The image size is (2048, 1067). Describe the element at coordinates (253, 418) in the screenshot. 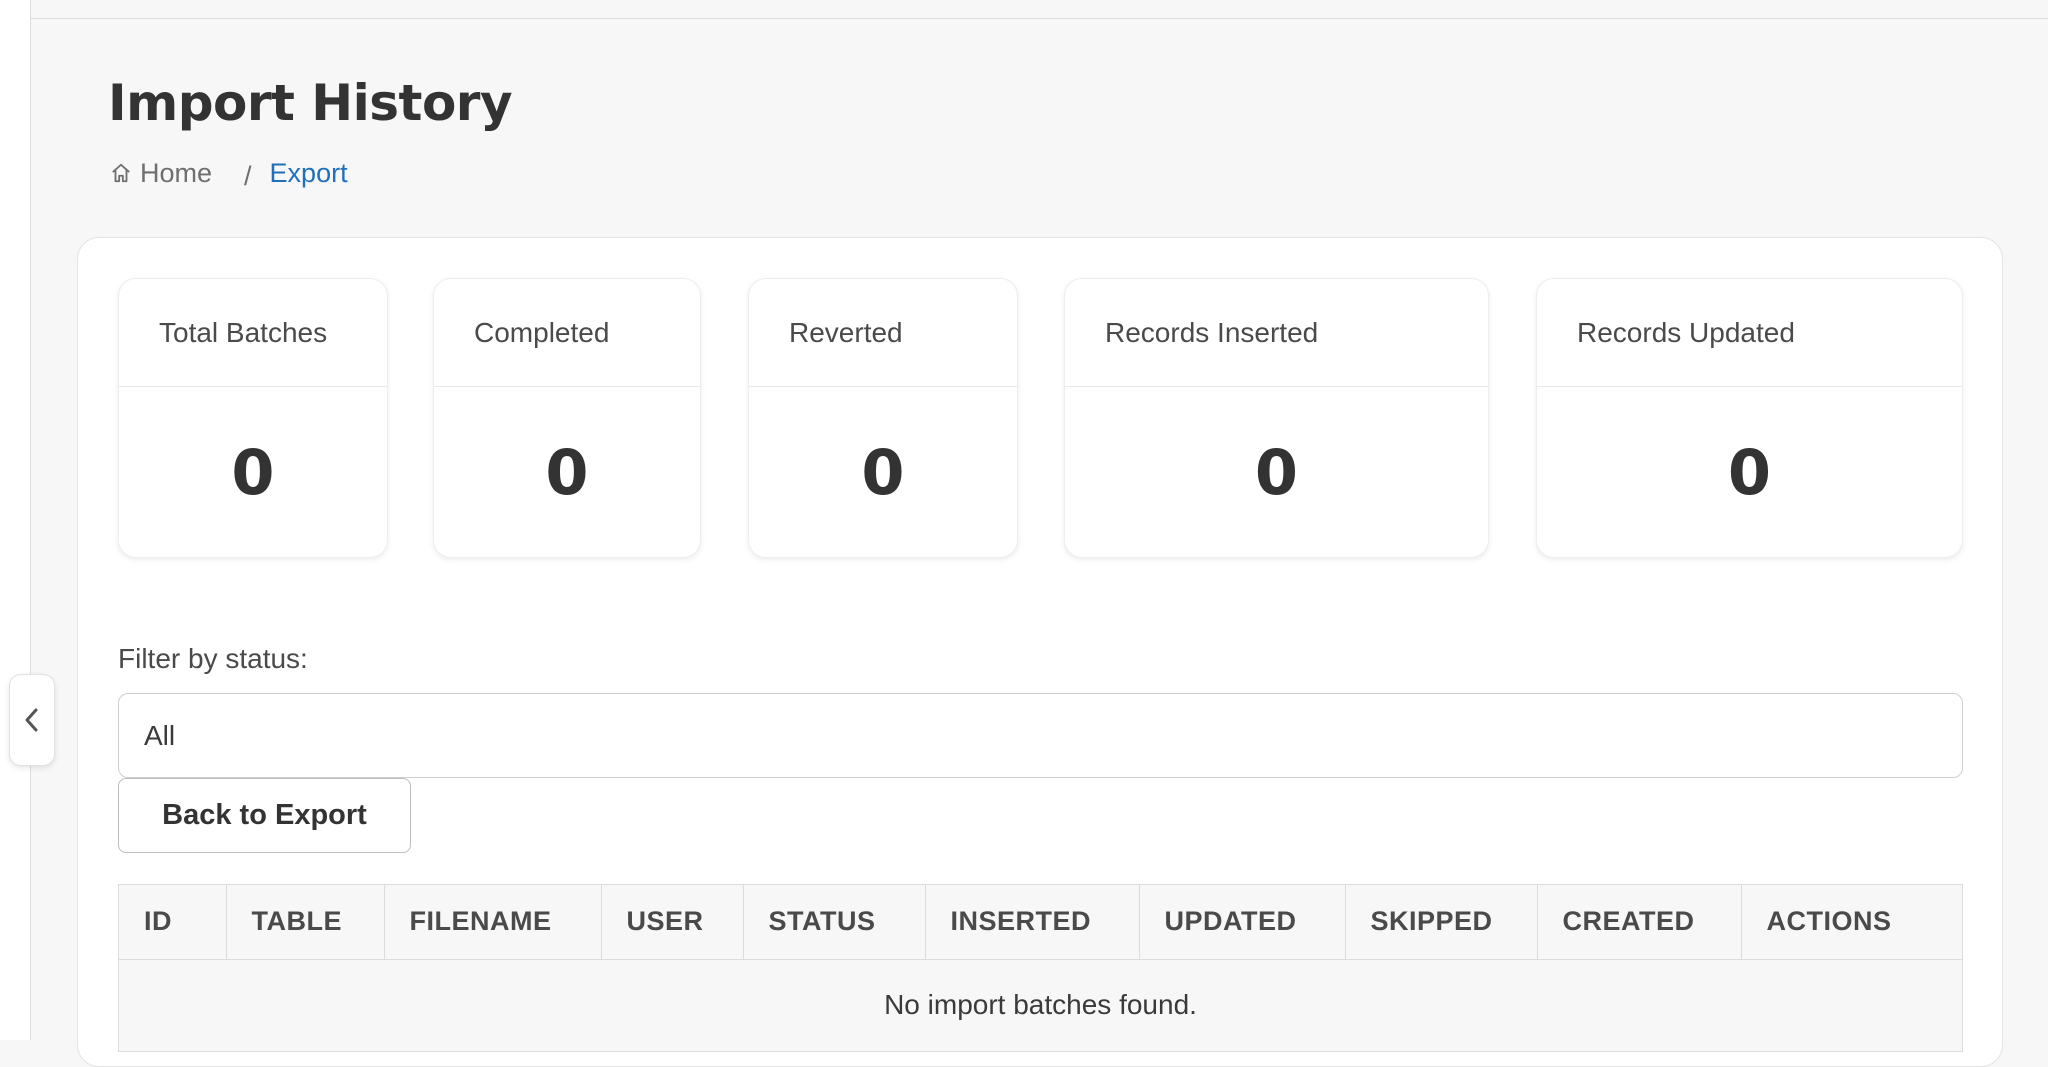

I see `stat-card-total-batches: Total Batches 0` at that location.